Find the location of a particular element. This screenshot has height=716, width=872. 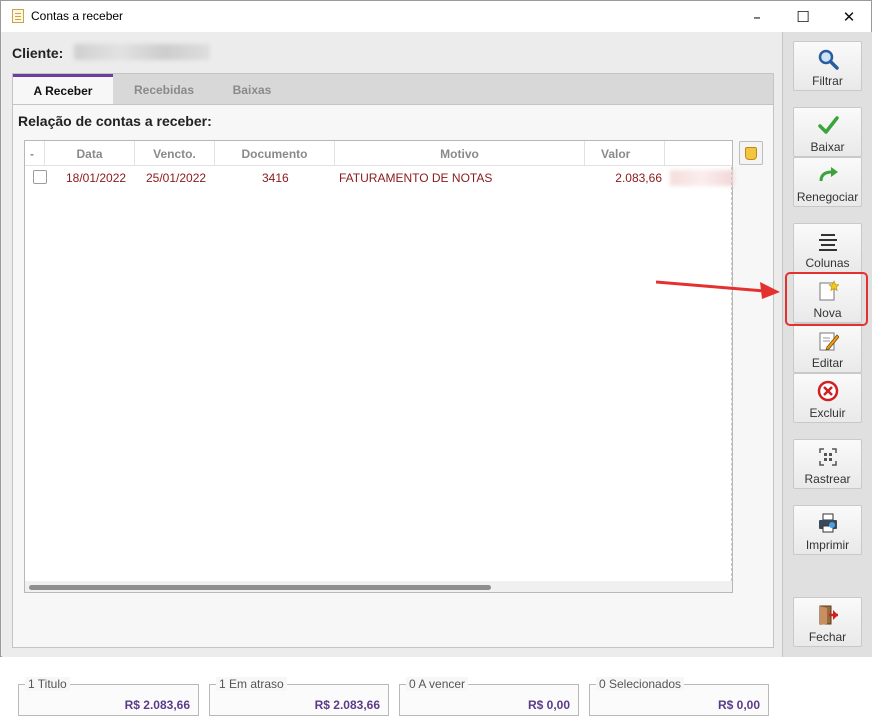

close-icon: ✕ is located at coordinates (849, 16).